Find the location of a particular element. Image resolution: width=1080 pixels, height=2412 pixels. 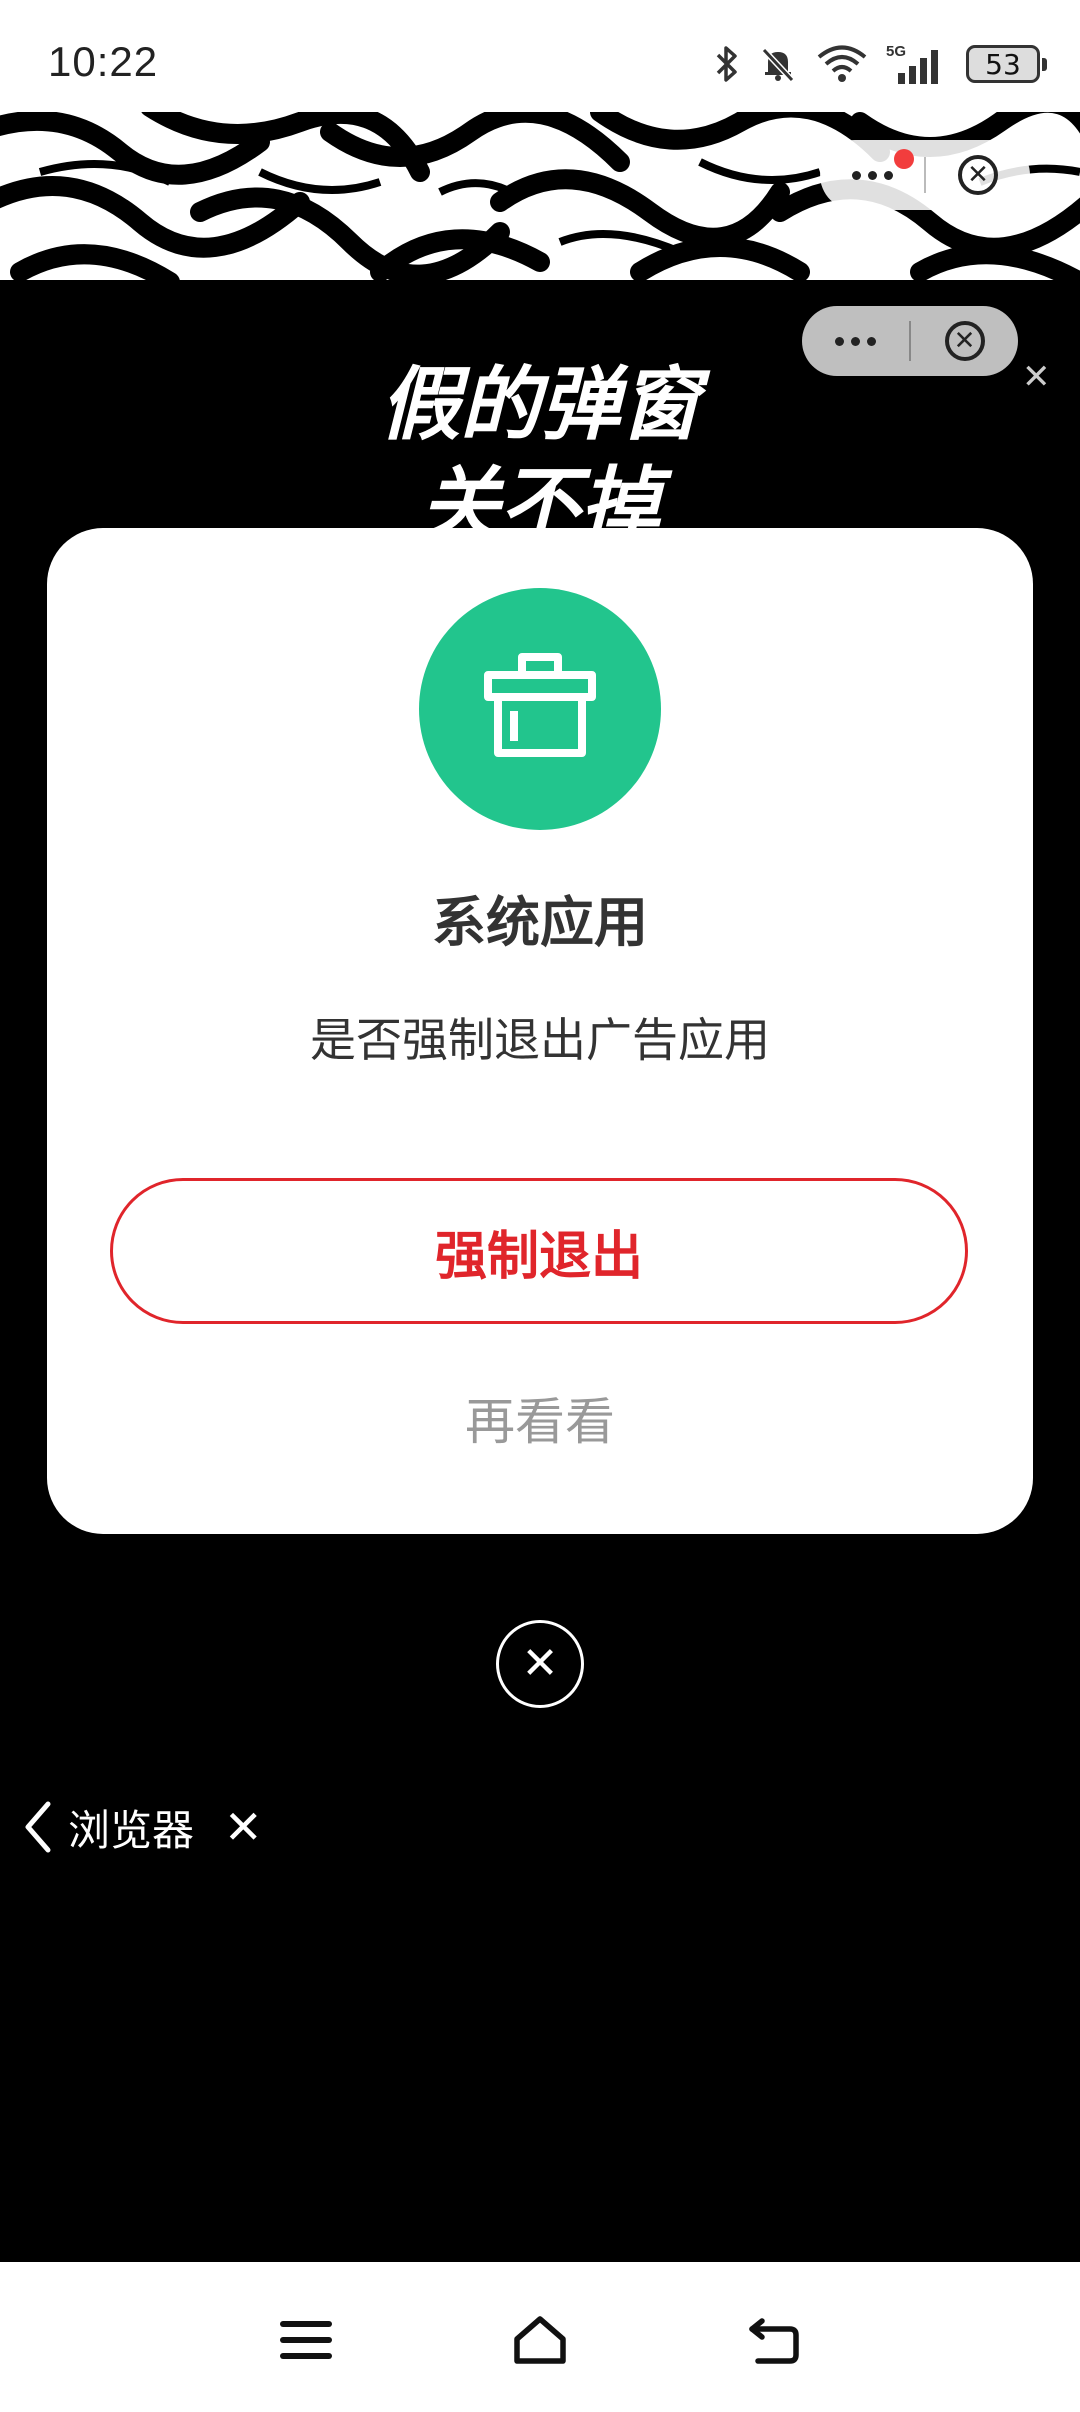

dialog-message: 是否强制退出广告应用 is located at coordinates (540, 1040).